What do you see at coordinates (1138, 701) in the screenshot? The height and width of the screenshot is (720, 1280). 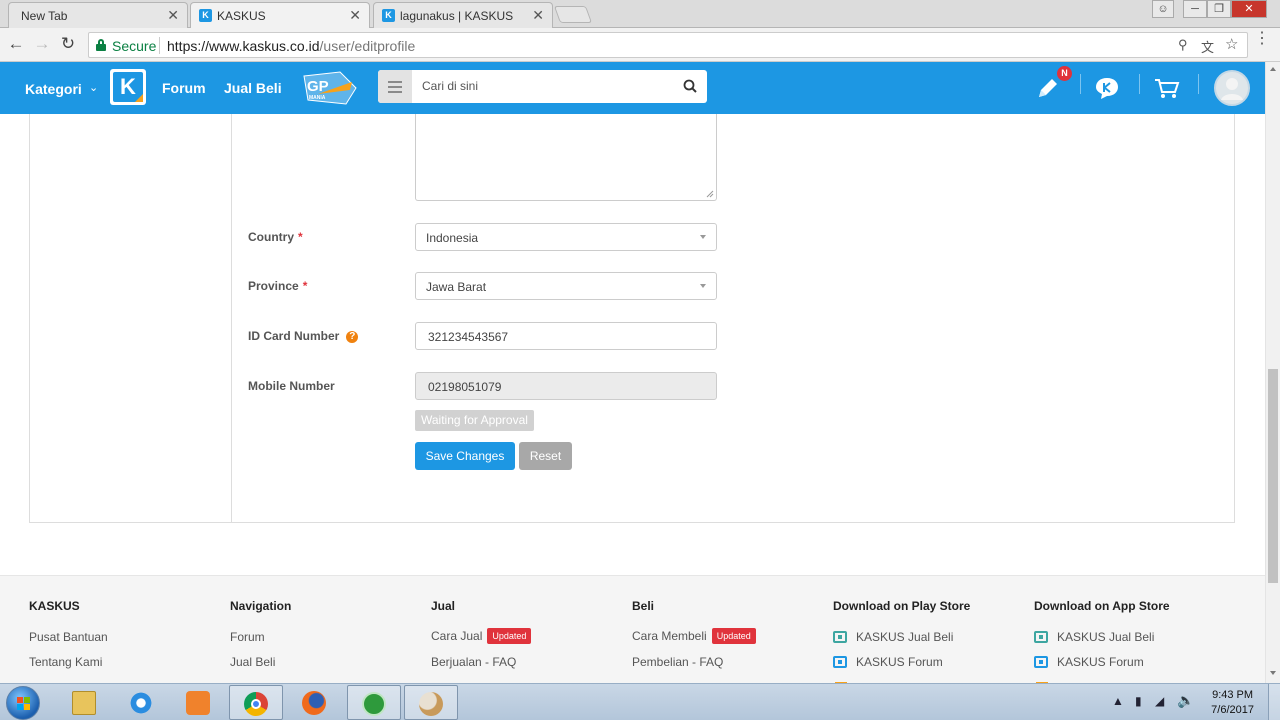 I see `battery-icon: ▮` at bounding box center [1138, 701].